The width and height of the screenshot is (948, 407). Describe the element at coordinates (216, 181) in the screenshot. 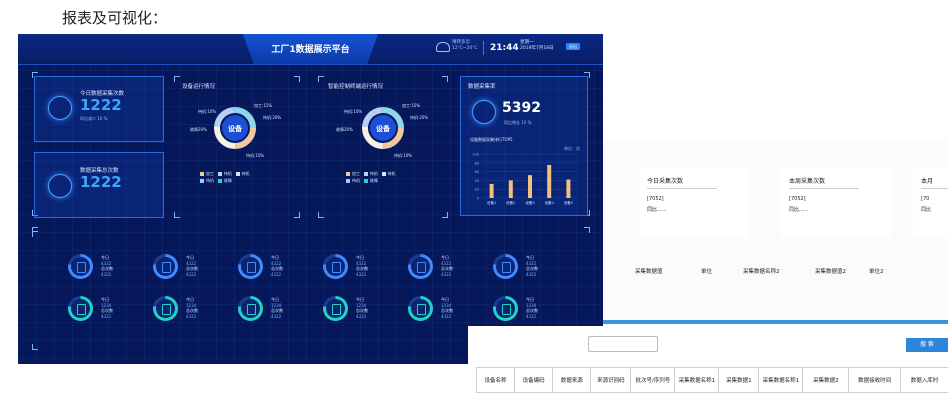

I see `donut-legend: 待机 故障` at that location.